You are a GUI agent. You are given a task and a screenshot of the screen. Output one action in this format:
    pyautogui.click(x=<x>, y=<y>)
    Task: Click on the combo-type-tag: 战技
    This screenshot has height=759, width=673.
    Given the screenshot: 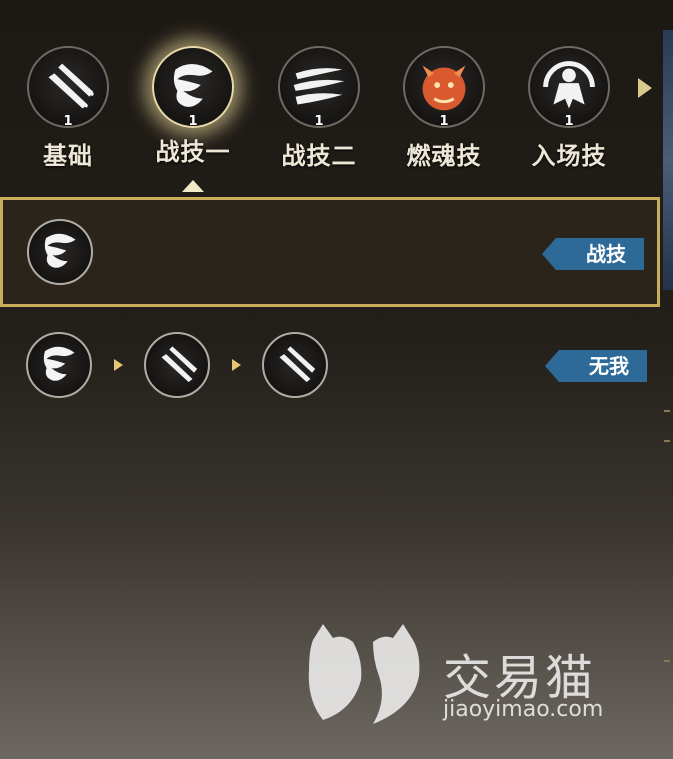 What is the action you would take?
    pyautogui.click(x=593, y=254)
    